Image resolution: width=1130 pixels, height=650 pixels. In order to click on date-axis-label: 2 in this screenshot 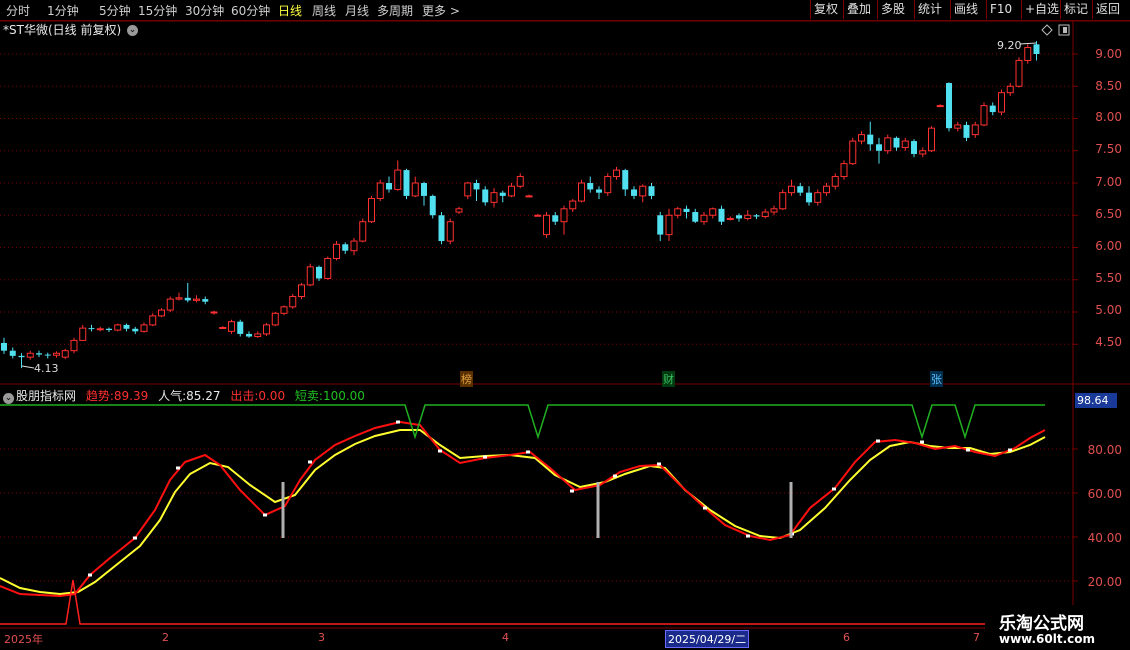, I will do `click(165, 637)`.